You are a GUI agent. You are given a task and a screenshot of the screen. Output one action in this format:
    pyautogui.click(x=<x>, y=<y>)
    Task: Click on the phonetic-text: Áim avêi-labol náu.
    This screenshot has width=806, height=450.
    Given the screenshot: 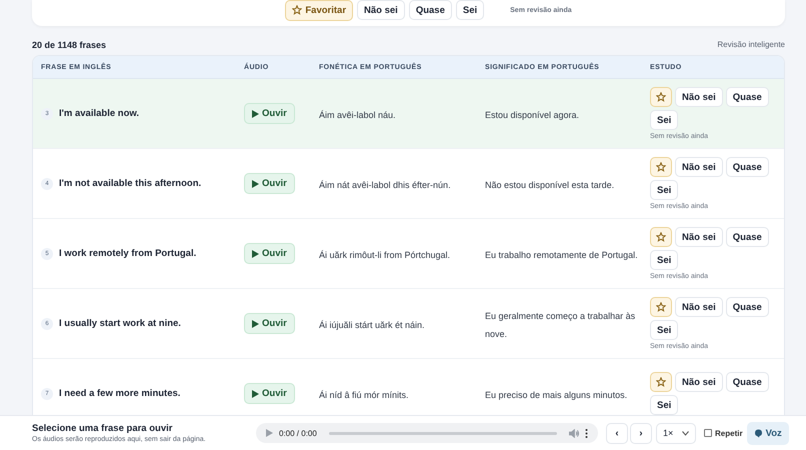 What is the action you would take?
    pyautogui.click(x=357, y=115)
    